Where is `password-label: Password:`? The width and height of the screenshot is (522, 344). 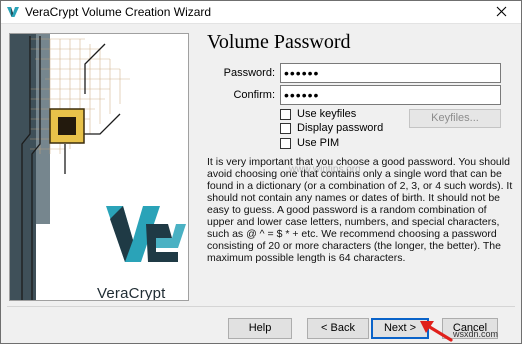 password-label: Password: is located at coordinates (249, 73).